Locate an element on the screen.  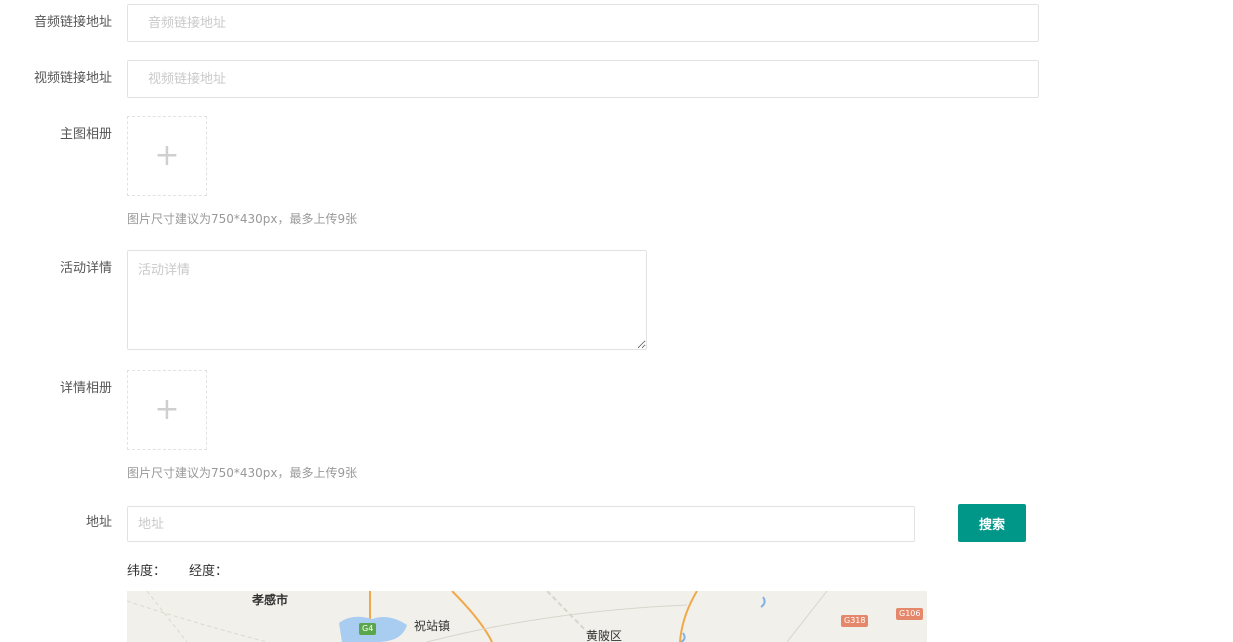
detail-album-hint: 图片尺寸建议为750*430px，最多上传9张 is located at coordinates (242, 473).